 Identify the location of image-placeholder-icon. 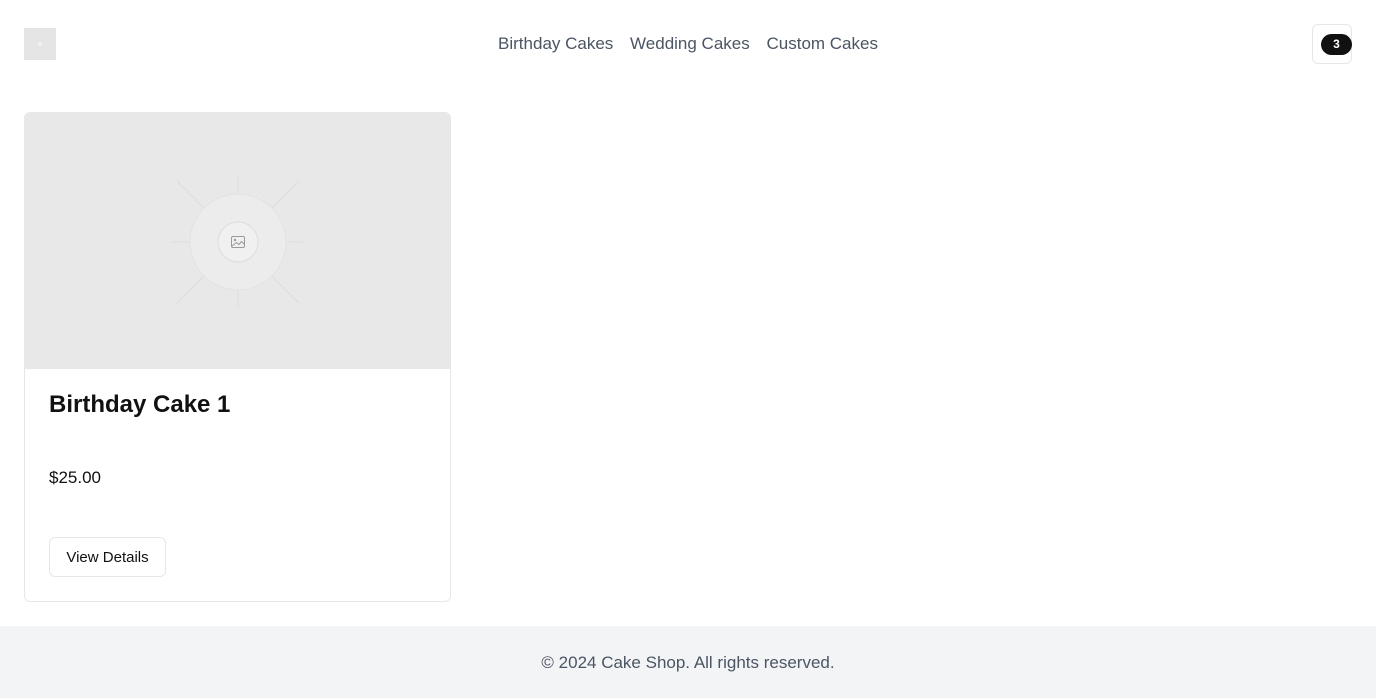
(238, 242).